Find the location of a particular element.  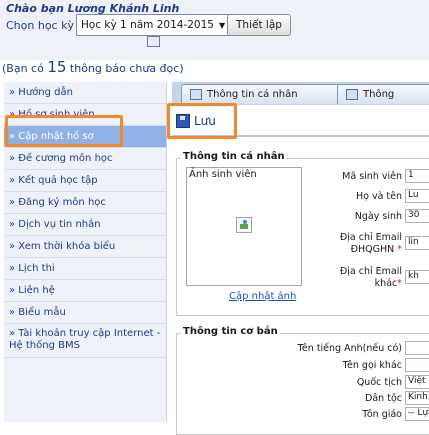

email-dhqghn-label-line2: ĐHQGHN * is located at coordinates (376, 249).